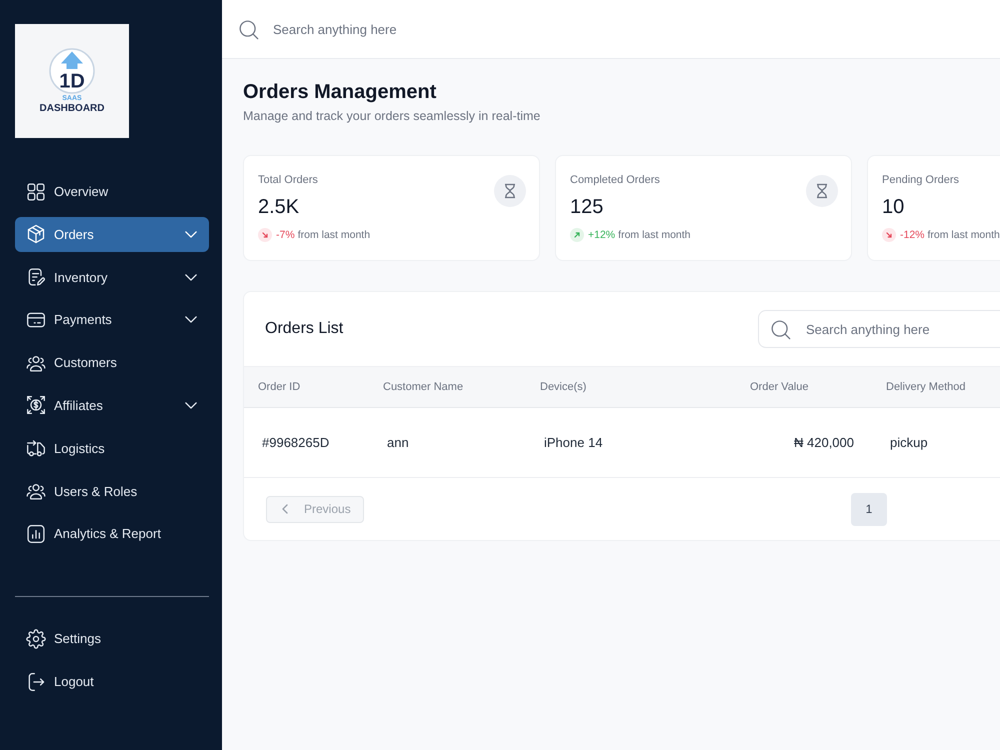  Describe the element at coordinates (909, 442) in the screenshot. I see `table-cell: pickup` at that location.